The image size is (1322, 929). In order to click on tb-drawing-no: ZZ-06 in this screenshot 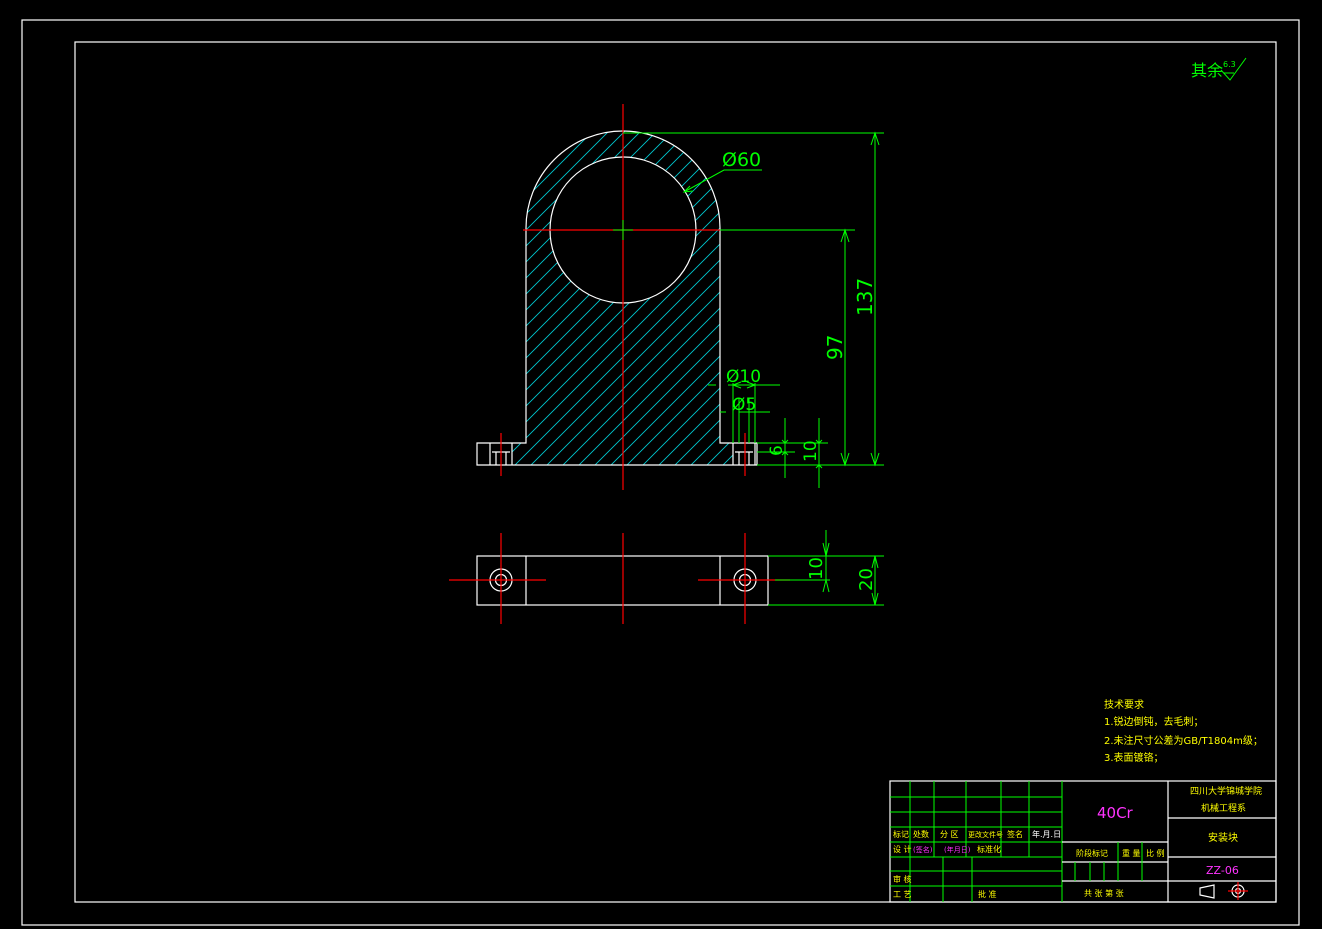, I will do `click(1222, 870)`.